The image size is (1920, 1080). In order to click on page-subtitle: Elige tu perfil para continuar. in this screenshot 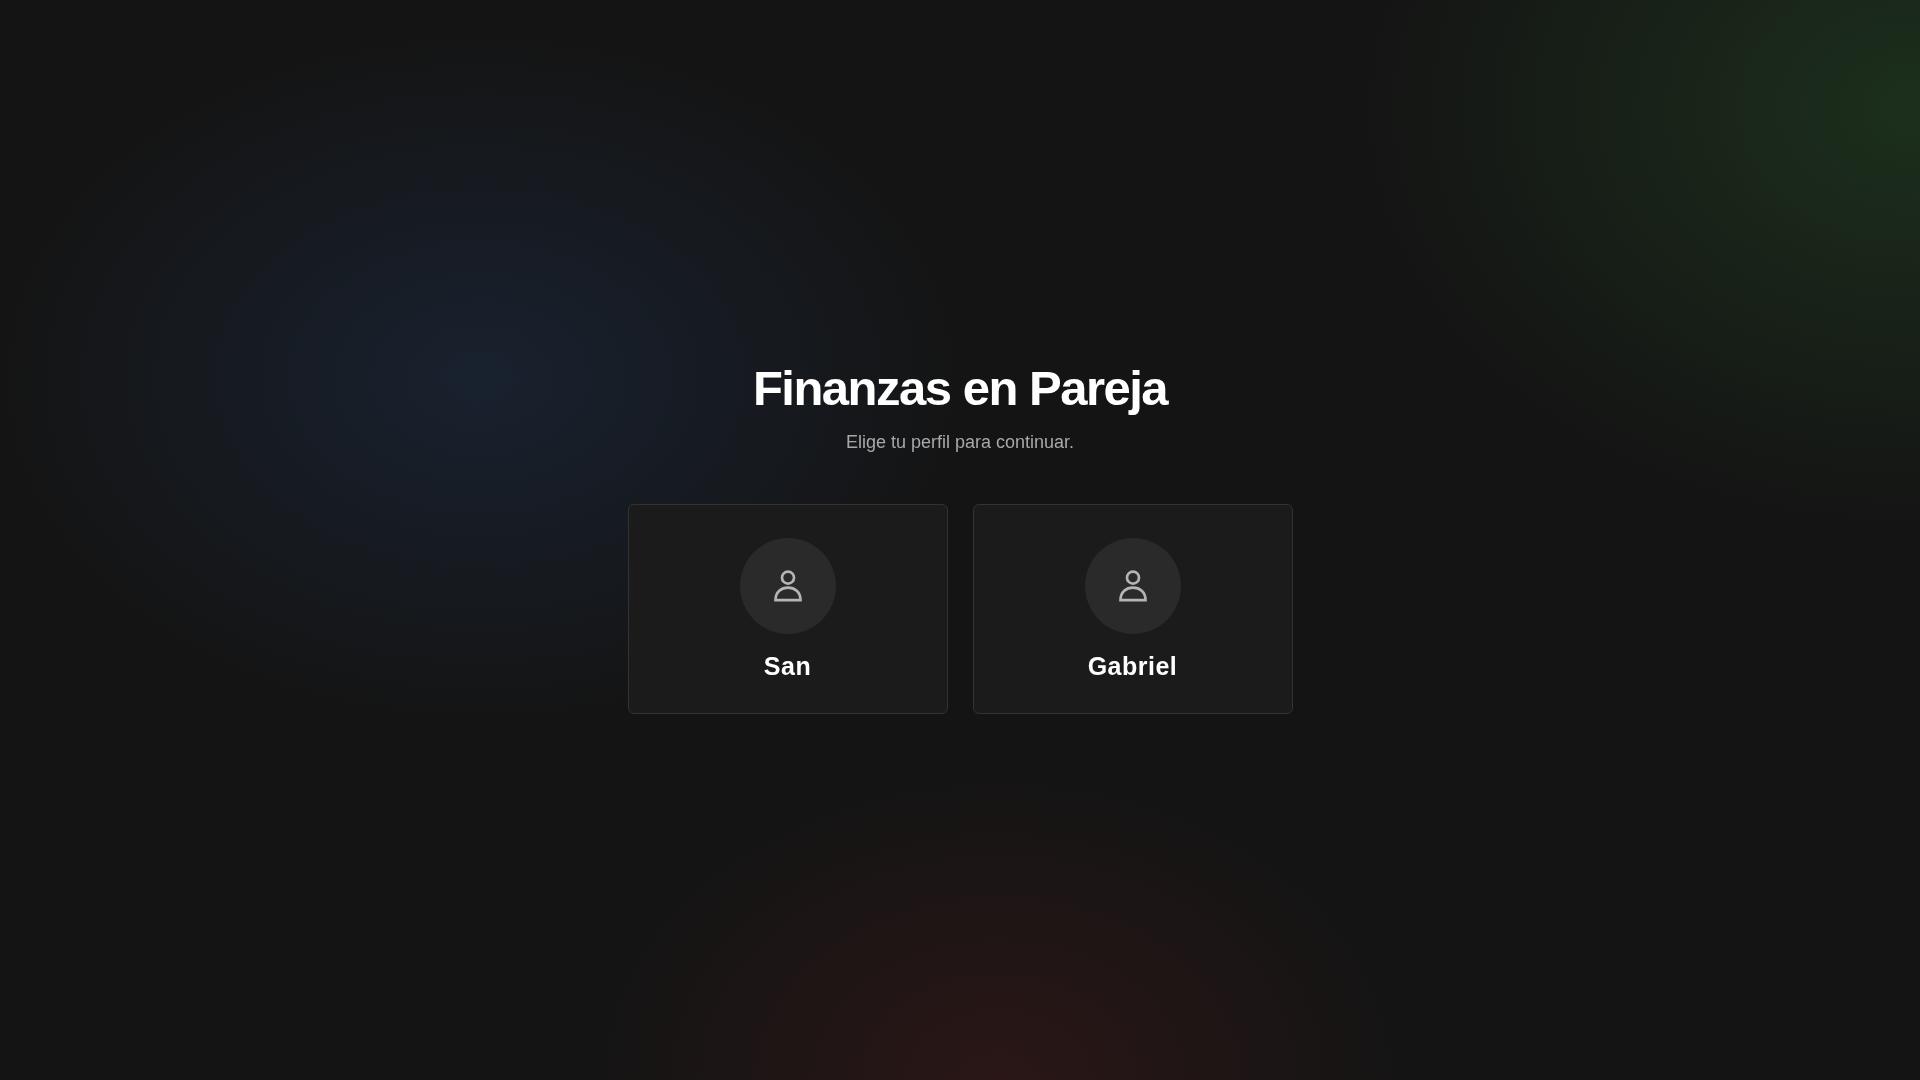, I will do `click(960, 442)`.